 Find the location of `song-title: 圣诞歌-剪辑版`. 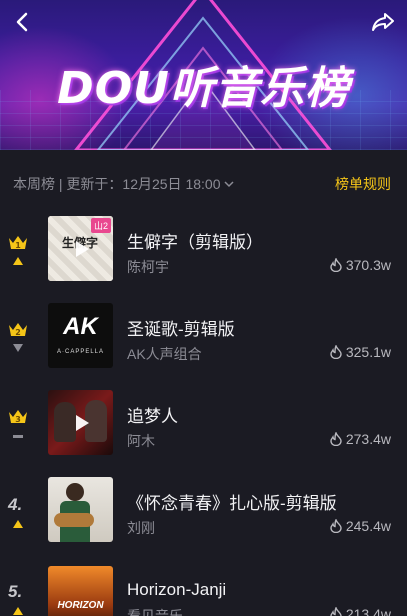

song-title: 圣诞歌-剪辑版 is located at coordinates (181, 329).